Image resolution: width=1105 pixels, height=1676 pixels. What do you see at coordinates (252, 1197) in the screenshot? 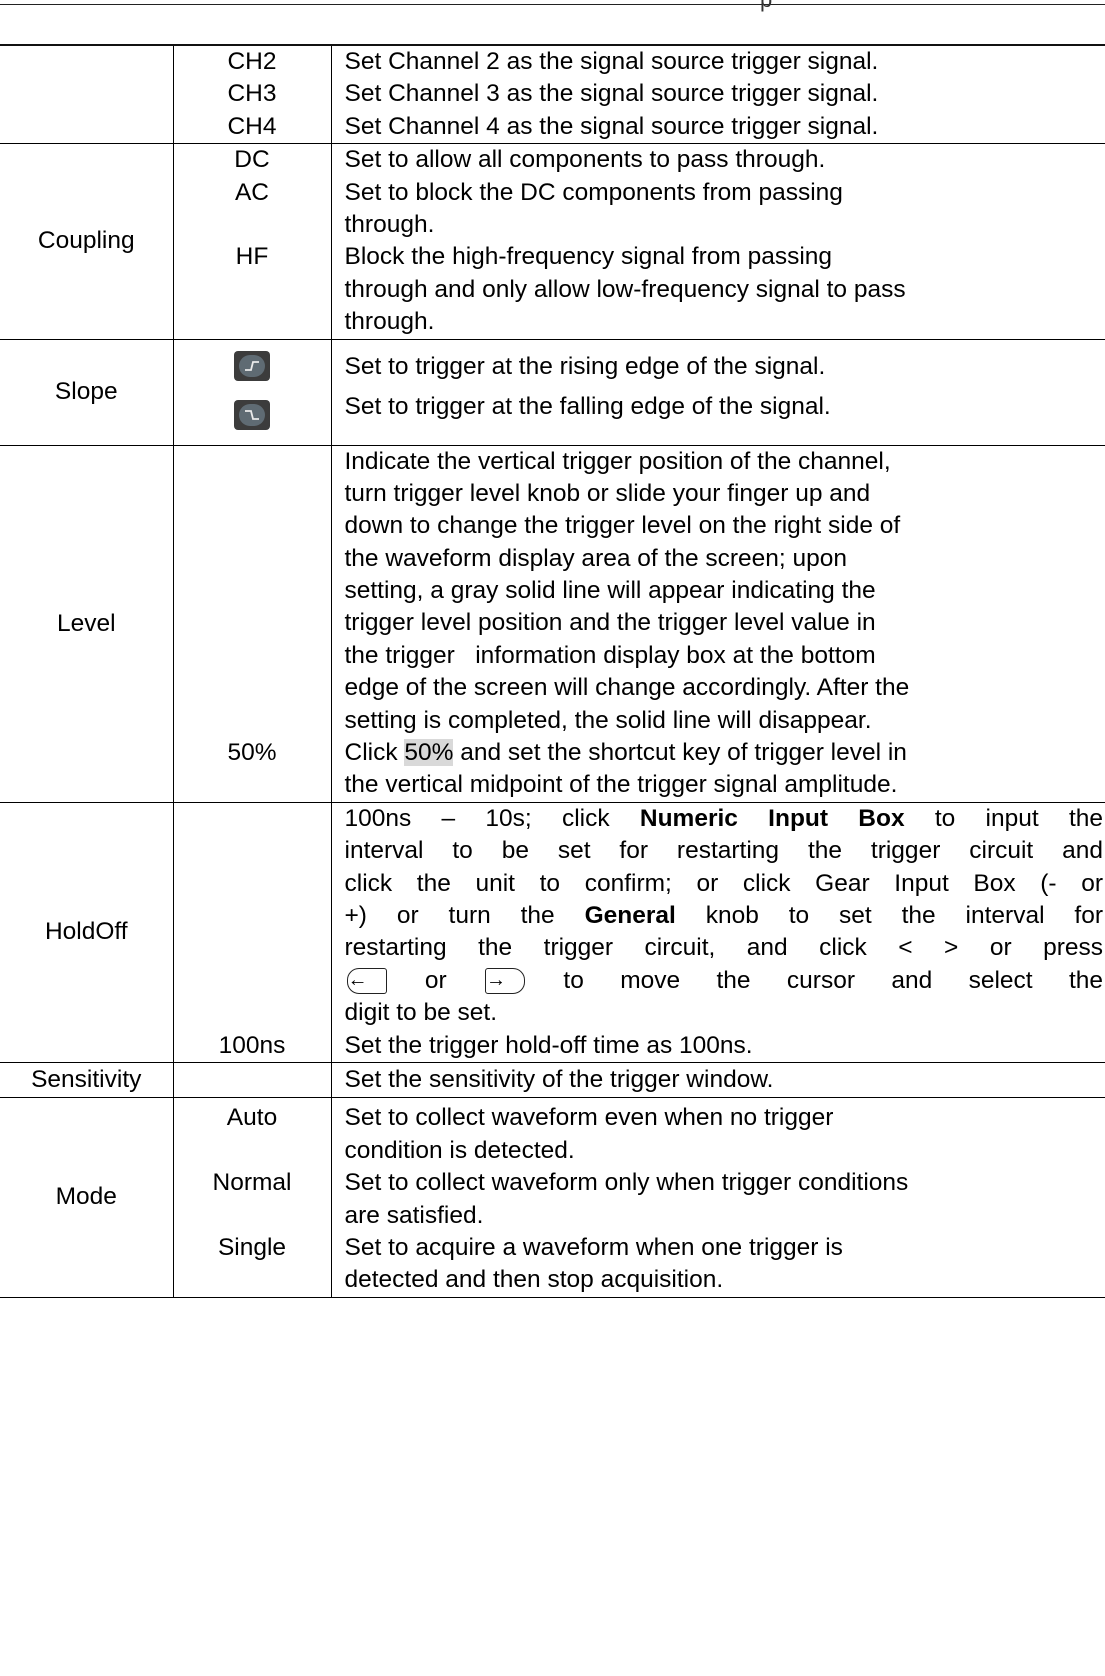
I see `option-cell-mode: Auto Normal Single` at bounding box center [252, 1197].